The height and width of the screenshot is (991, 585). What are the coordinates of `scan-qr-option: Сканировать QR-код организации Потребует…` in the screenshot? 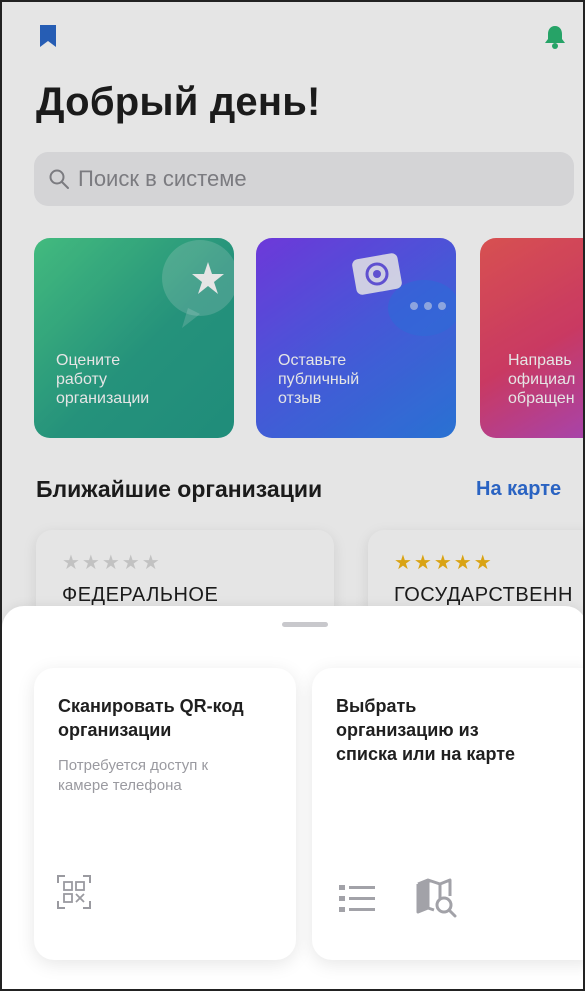 It's located at (165, 814).